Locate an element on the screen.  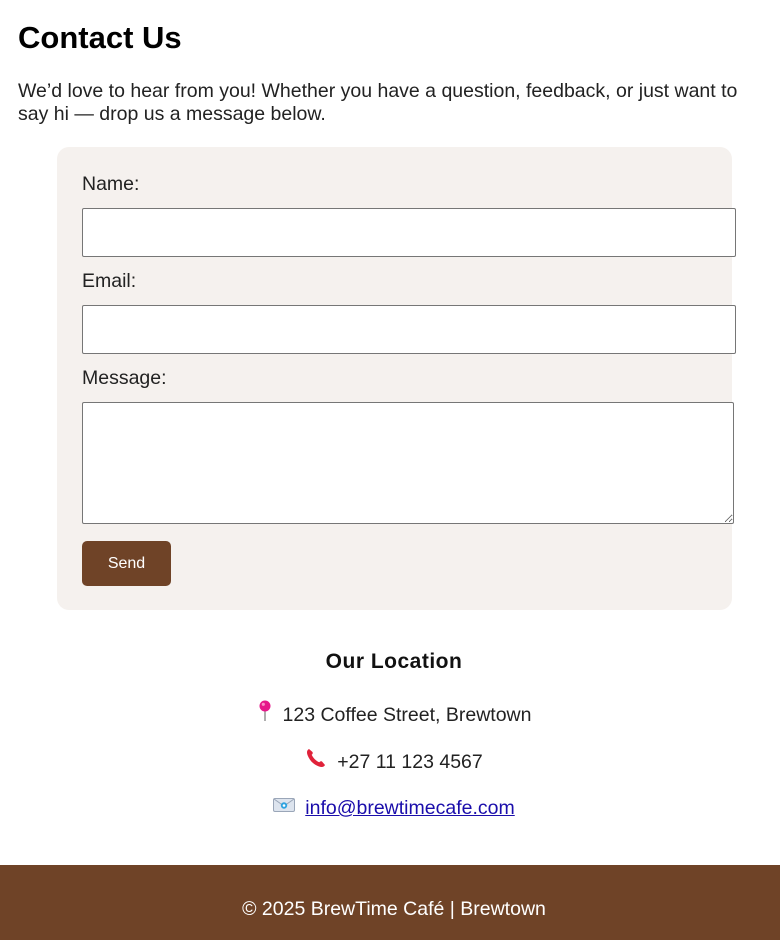
email-label: Email: is located at coordinates (109, 281).